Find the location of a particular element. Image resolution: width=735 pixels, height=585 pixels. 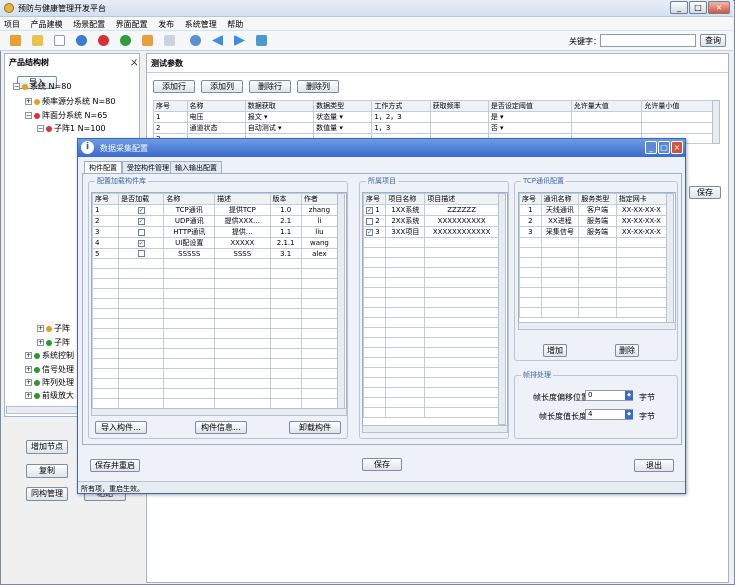

tcp-add-button: 增加 is located at coordinates (555, 350).